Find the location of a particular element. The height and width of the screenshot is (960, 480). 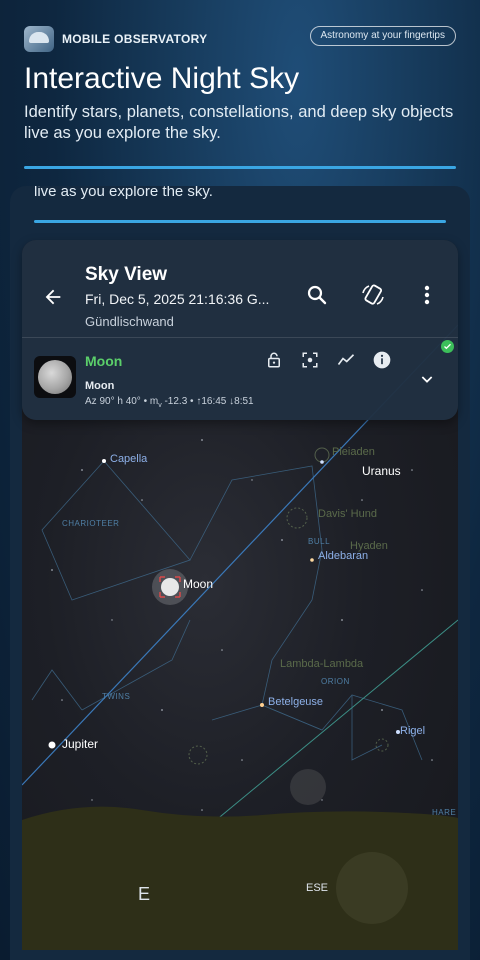

lock-button is located at coordinates (274, 360).